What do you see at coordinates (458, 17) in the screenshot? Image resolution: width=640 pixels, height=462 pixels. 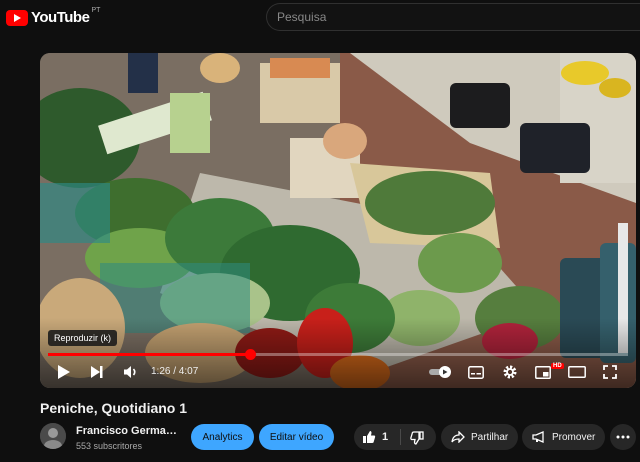 I see `search-input` at bounding box center [458, 17].